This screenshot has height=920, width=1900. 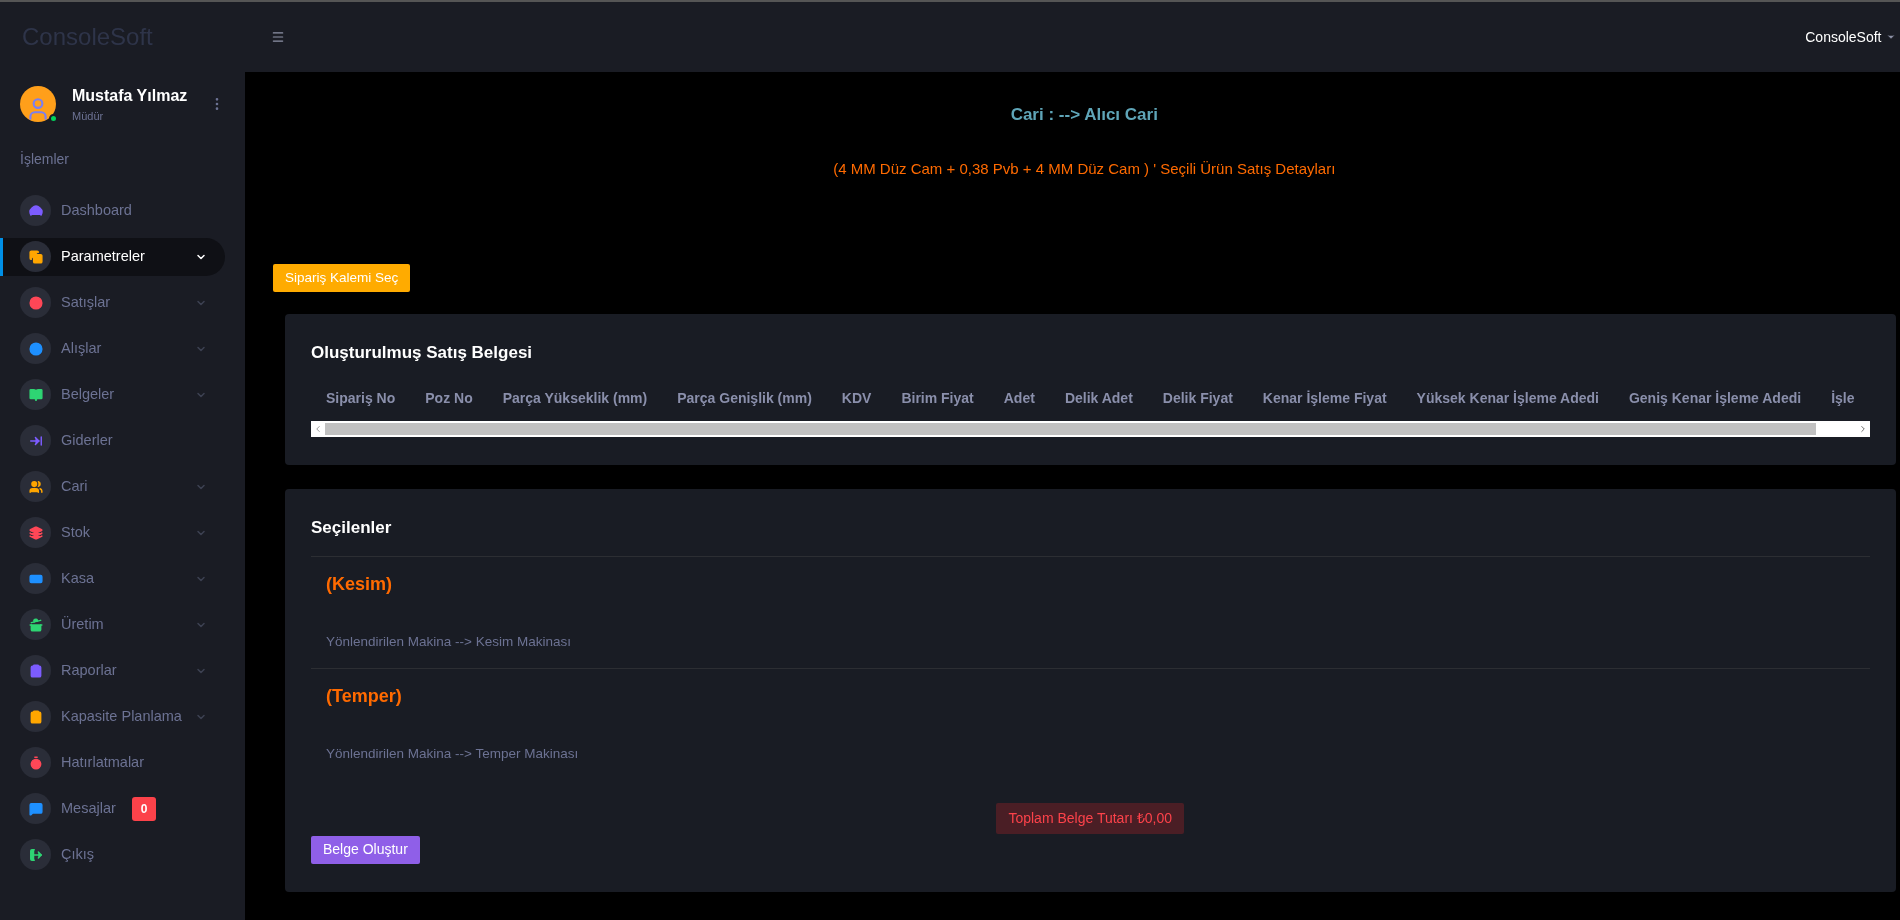 I want to click on column-header: Yüksek Kenar İşleme Adedi, so click(x=1507, y=398).